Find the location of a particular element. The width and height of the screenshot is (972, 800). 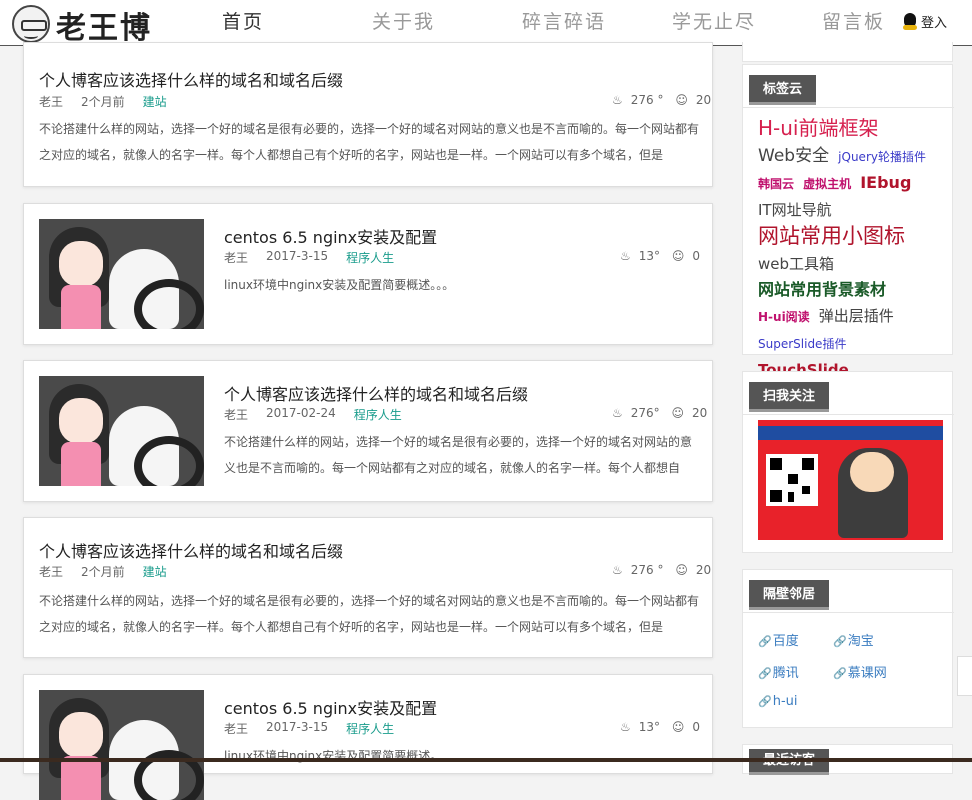

friend-link-label: 淘宝 is located at coordinates (860, 641).